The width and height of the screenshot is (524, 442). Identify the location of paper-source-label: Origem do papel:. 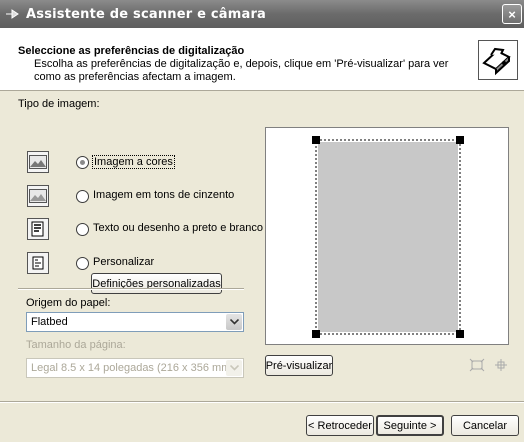
(68, 303).